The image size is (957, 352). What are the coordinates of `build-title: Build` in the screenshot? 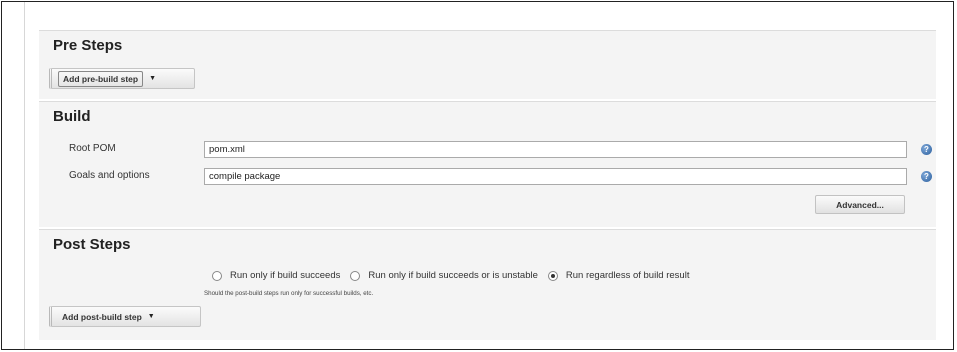 It's located at (72, 116).